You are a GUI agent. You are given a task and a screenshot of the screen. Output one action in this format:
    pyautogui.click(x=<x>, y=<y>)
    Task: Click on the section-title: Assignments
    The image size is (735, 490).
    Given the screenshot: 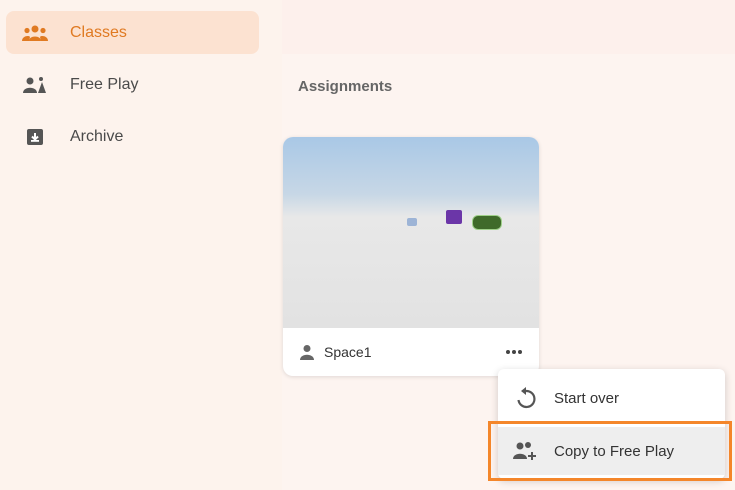 What is the action you would take?
    pyautogui.click(x=345, y=86)
    